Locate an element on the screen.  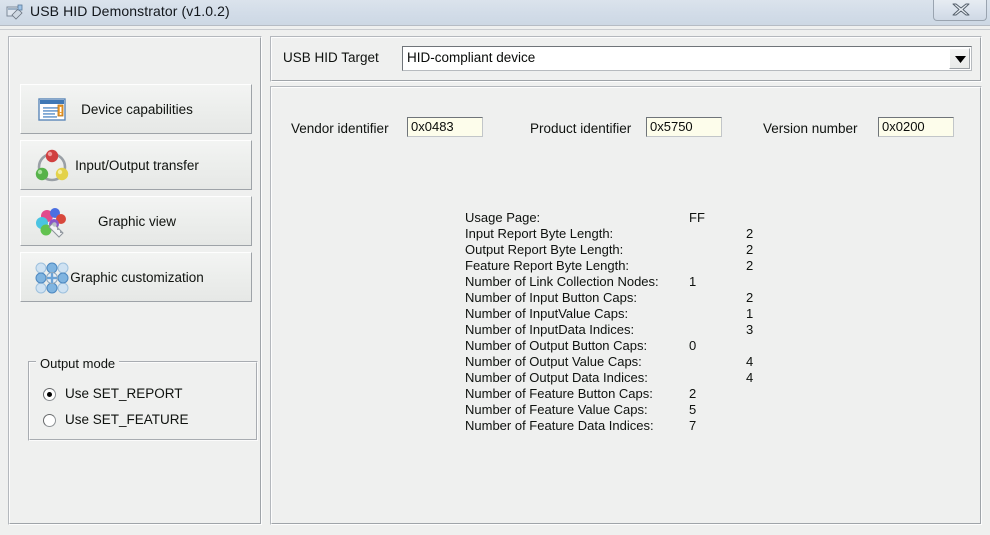
capability-name: Feature Report Byte Length: is located at coordinates (547, 265).